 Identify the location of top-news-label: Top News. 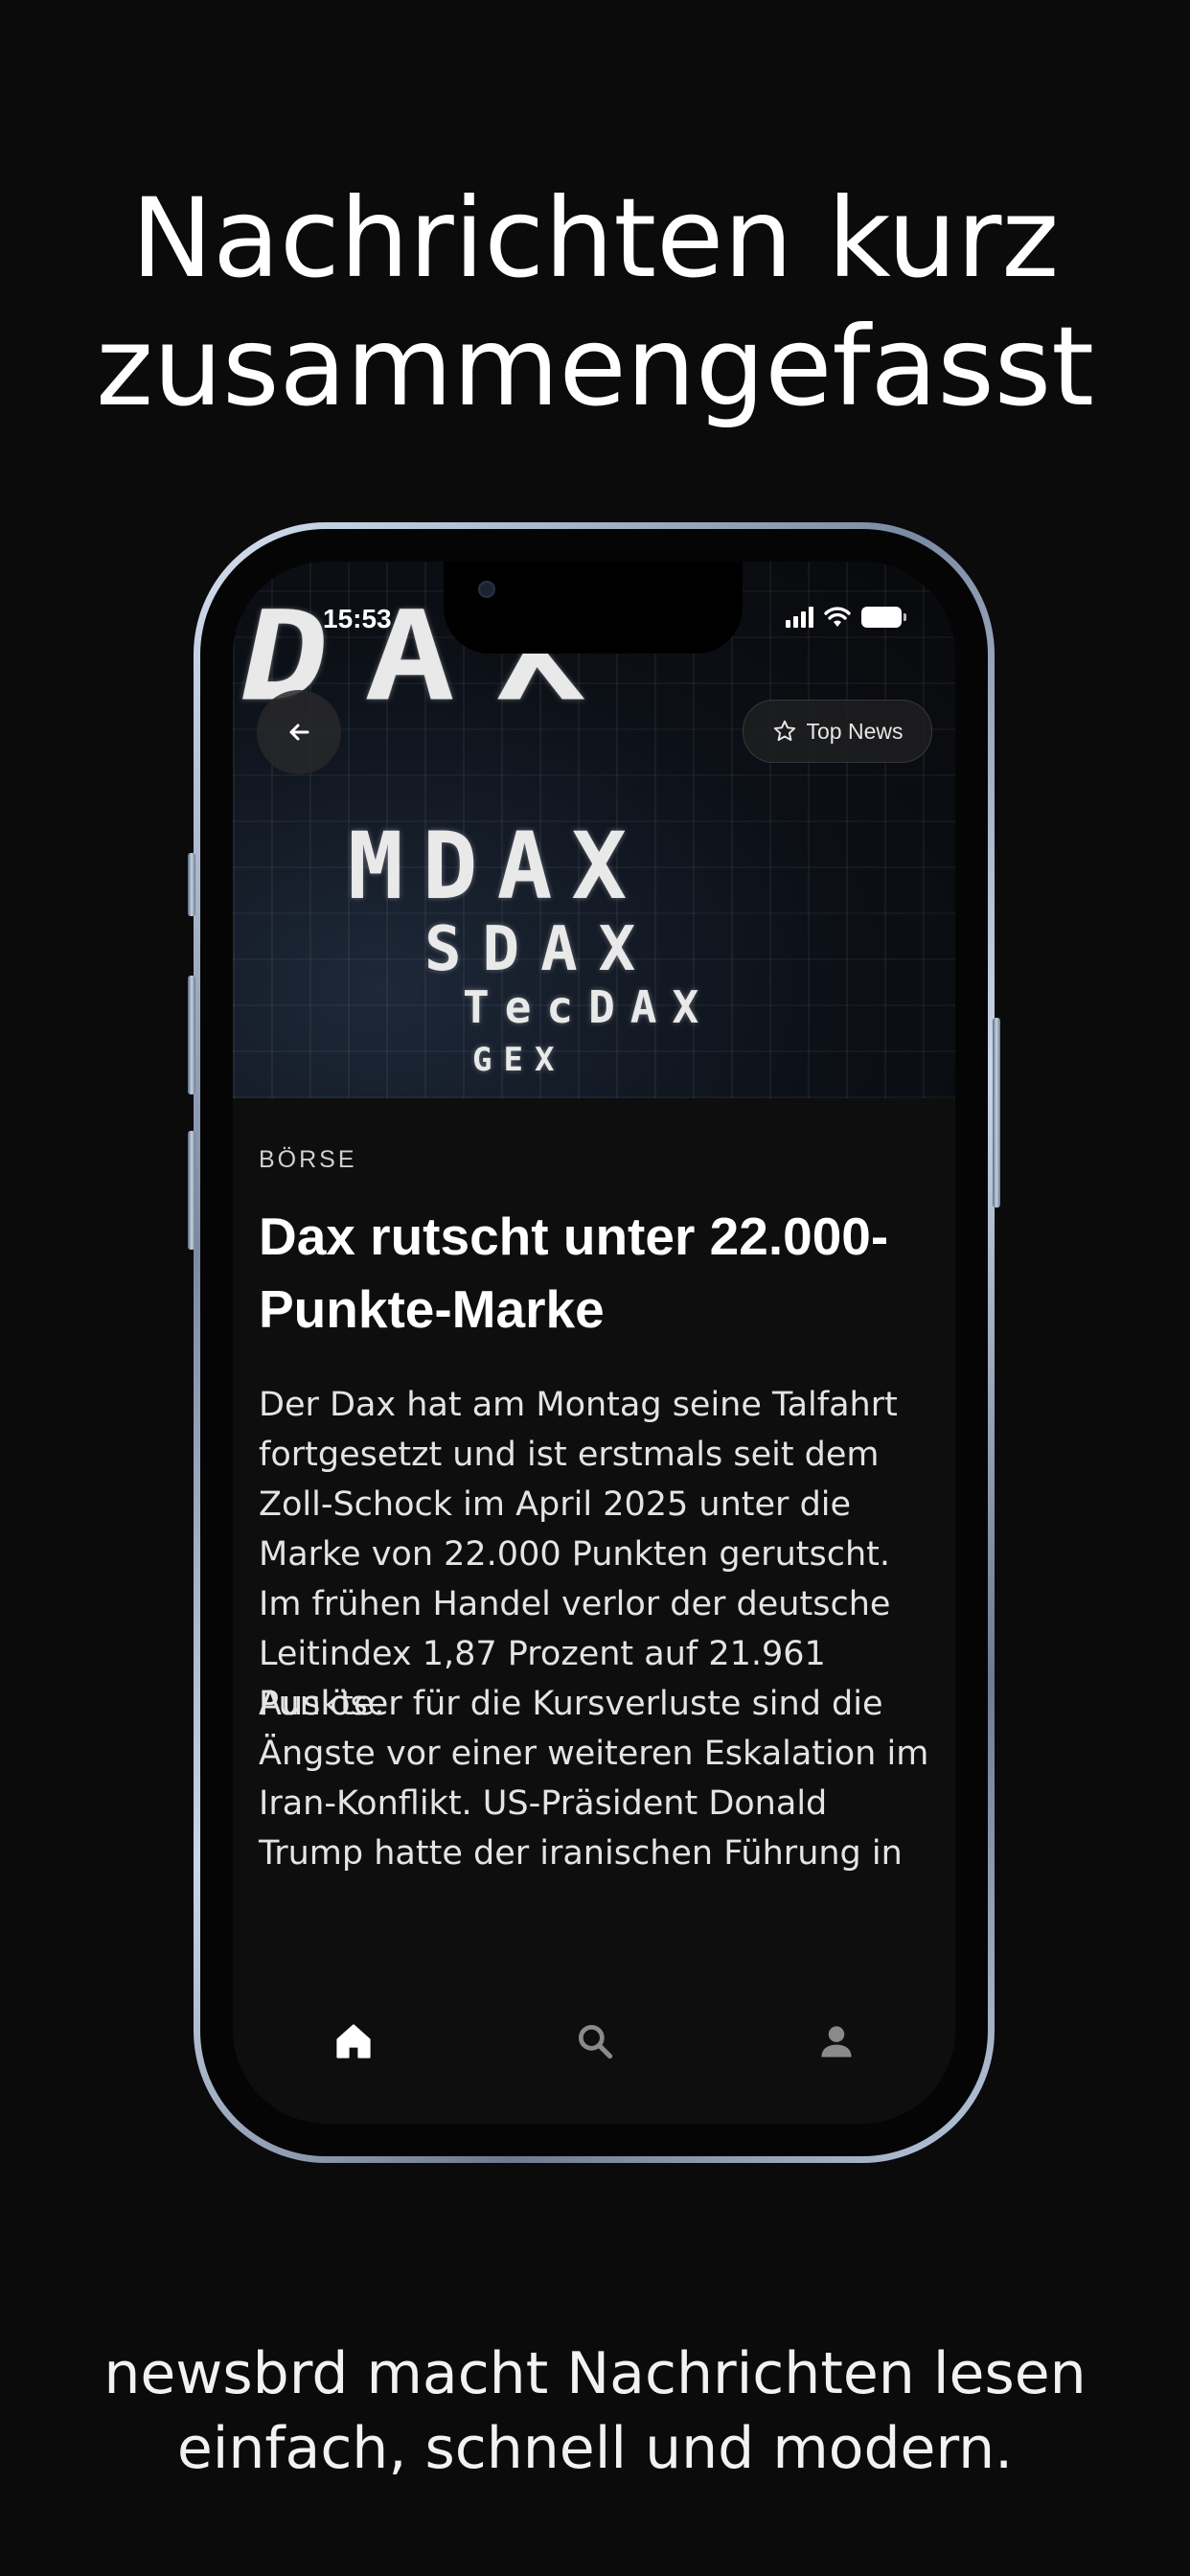
(855, 731).